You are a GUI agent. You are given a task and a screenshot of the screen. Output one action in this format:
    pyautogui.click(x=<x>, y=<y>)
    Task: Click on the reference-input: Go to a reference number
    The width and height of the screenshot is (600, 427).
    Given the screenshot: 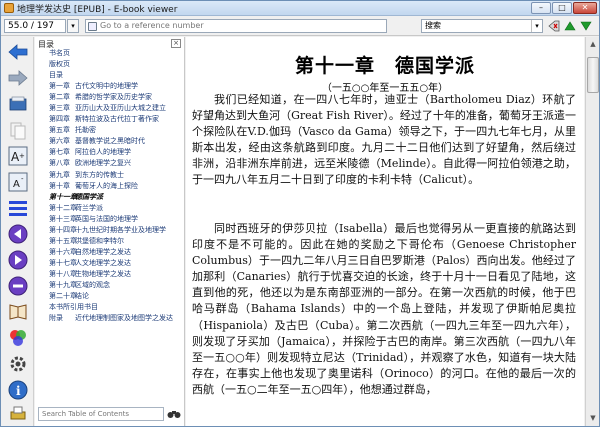 What is the action you would take?
    pyautogui.click(x=236, y=26)
    